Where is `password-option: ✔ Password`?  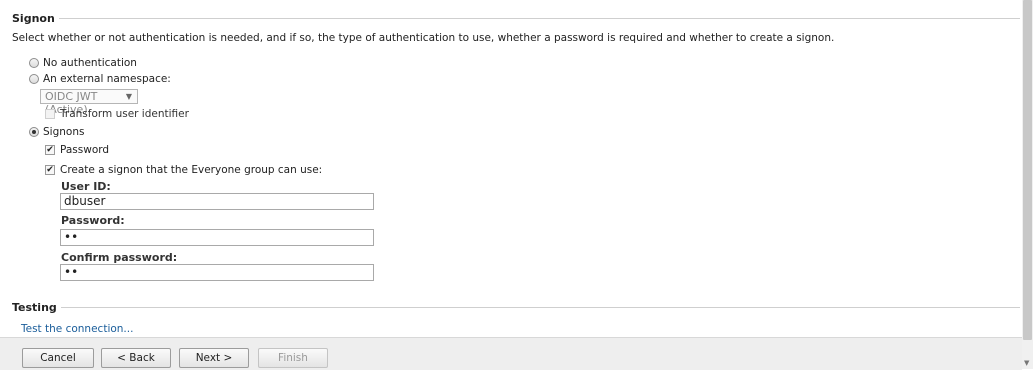
password-option: ✔ Password is located at coordinates (77, 150).